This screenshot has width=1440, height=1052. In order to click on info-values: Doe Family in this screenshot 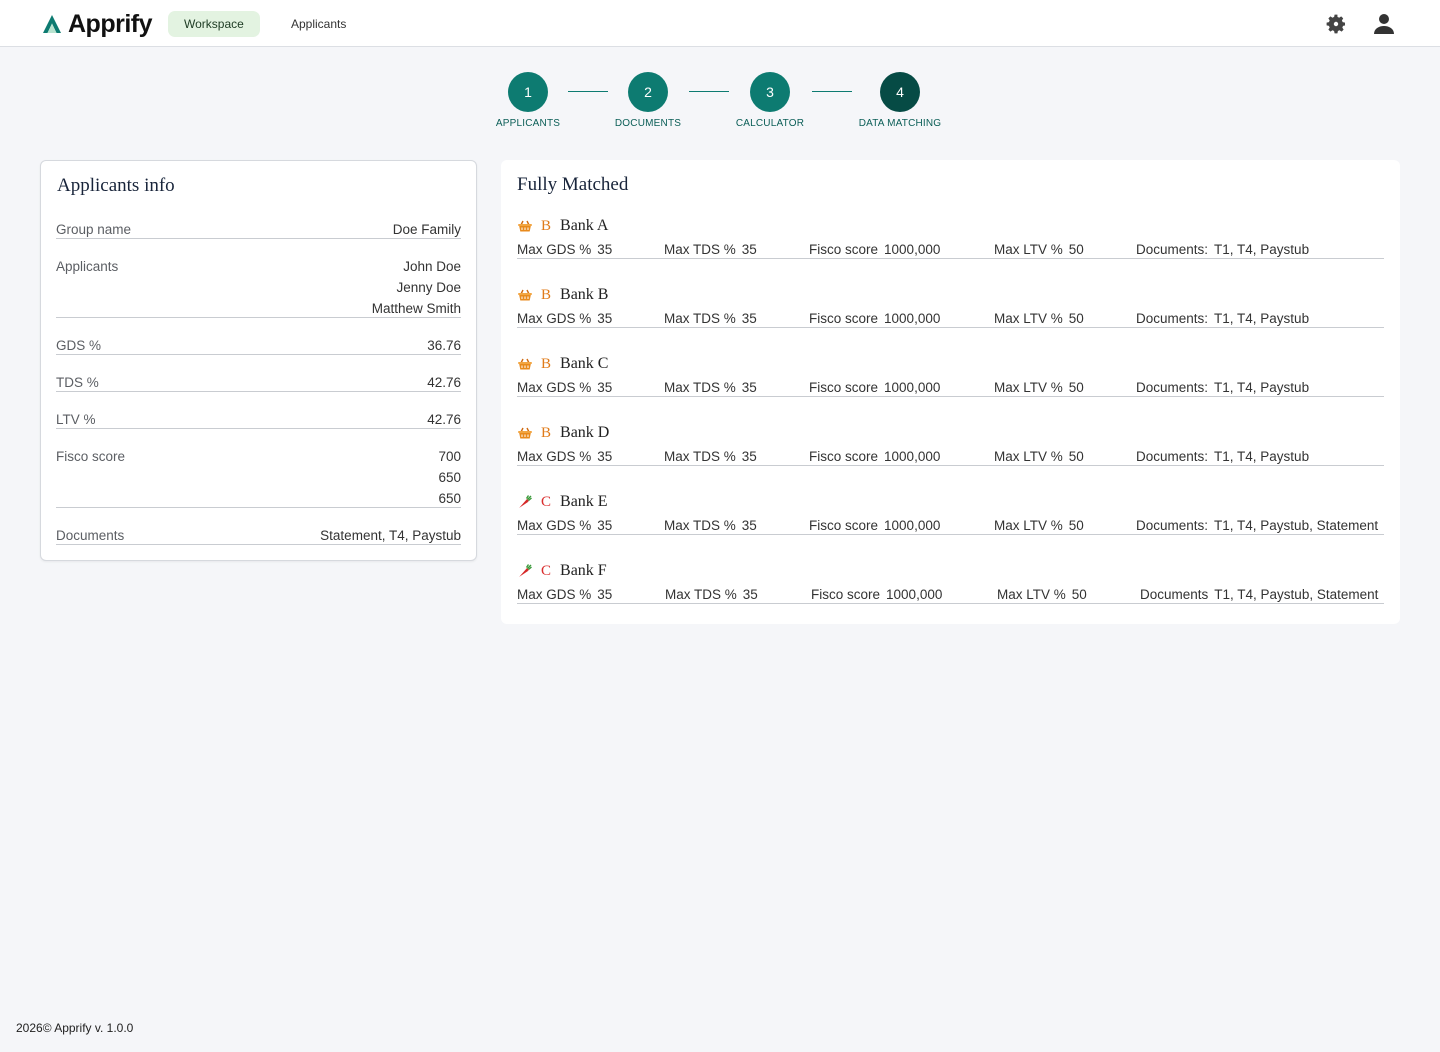, I will do `click(427, 232)`.